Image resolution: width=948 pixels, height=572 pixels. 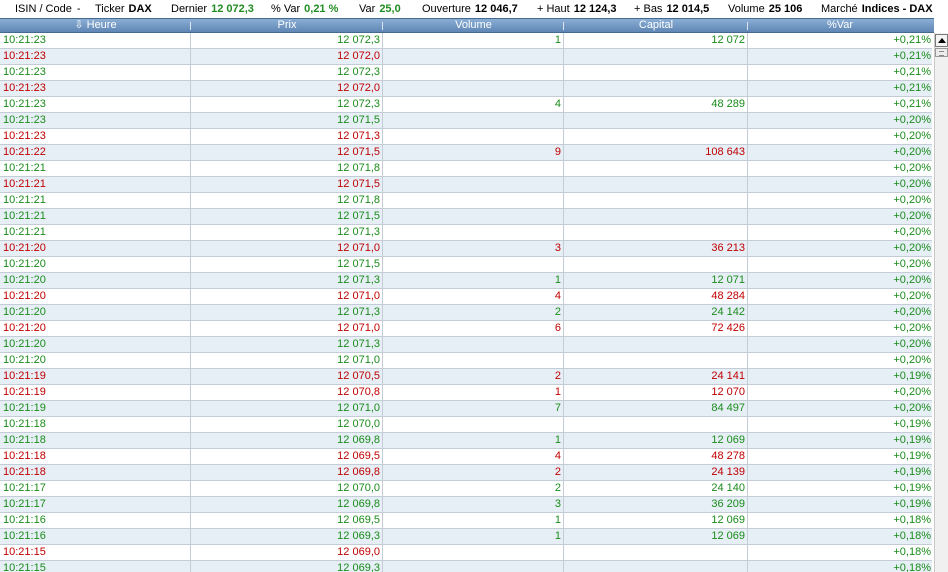 I want to click on price-cell: 12 070,5, so click(x=287, y=376).